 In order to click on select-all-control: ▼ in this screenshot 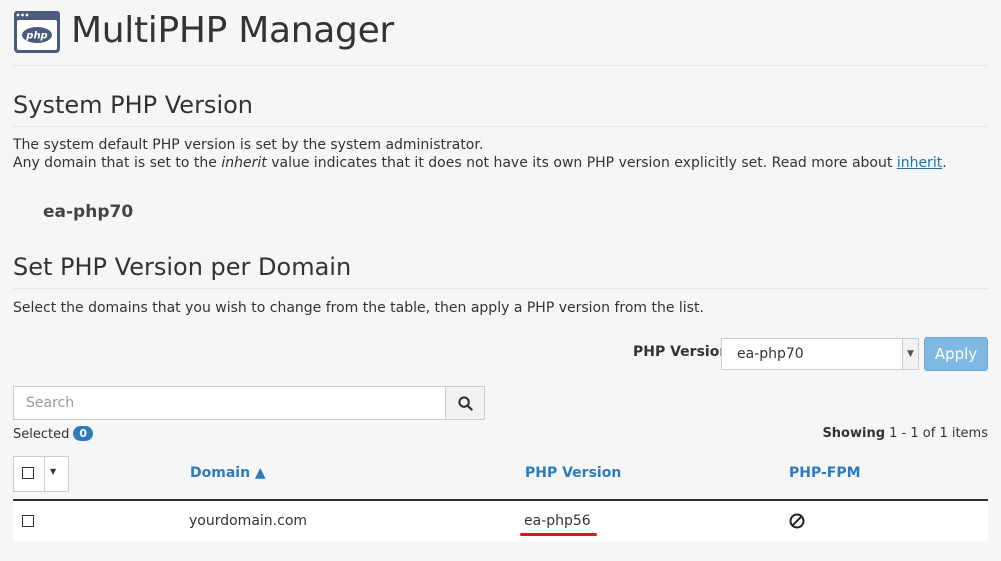, I will do `click(41, 474)`.